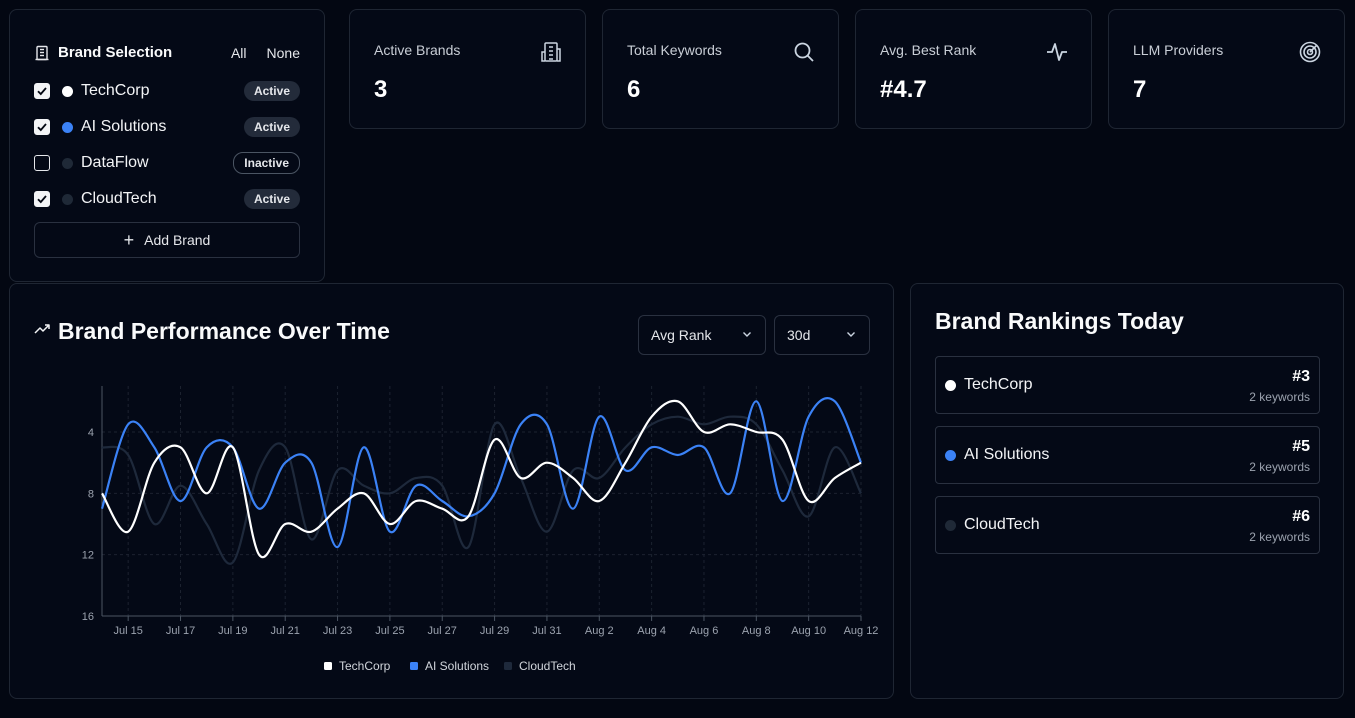 The width and height of the screenshot is (1355, 718). I want to click on plus-icon: +, so click(129, 240).